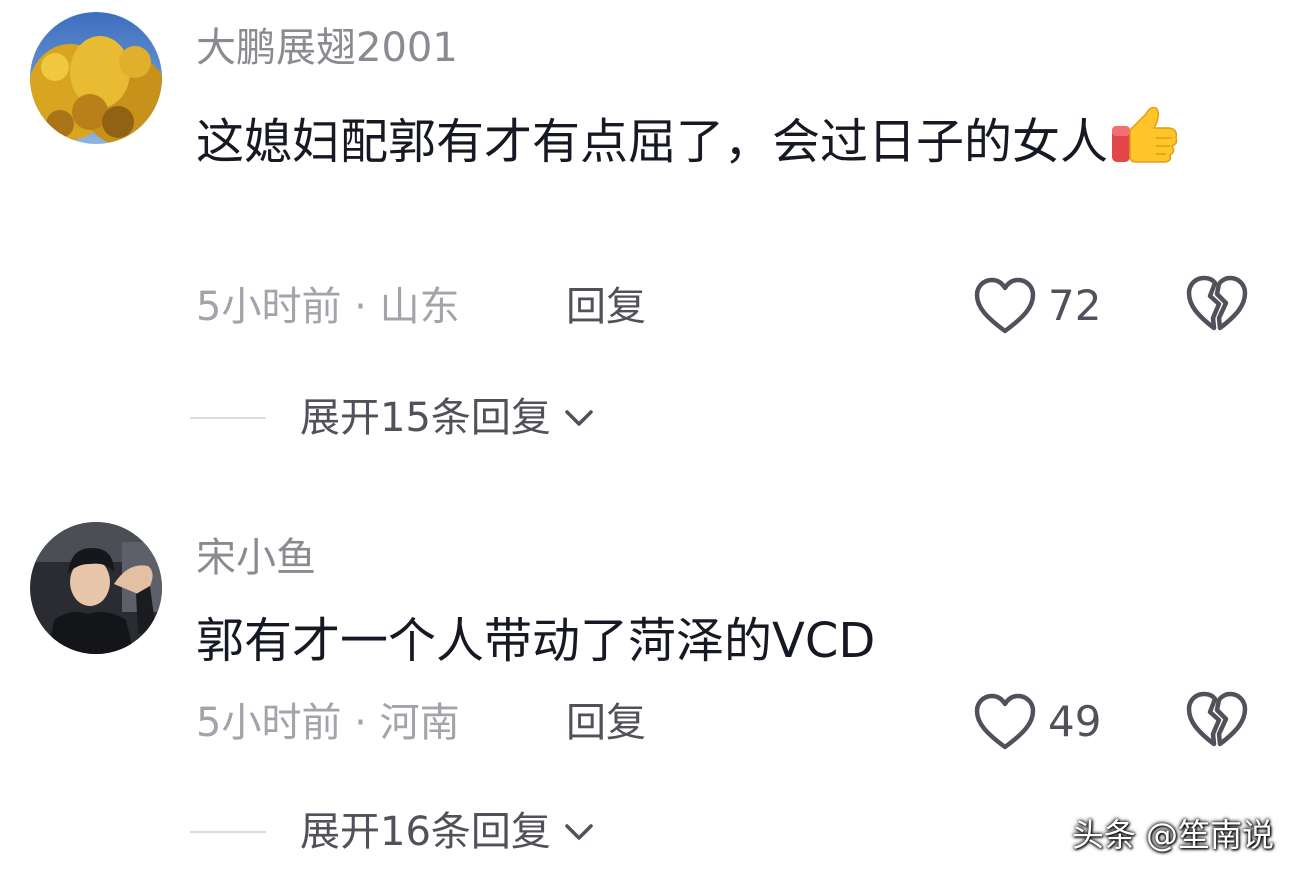  Describe the element at coordinates (1075, 721) in the screenshot. I see `like-count: 49` at that location.